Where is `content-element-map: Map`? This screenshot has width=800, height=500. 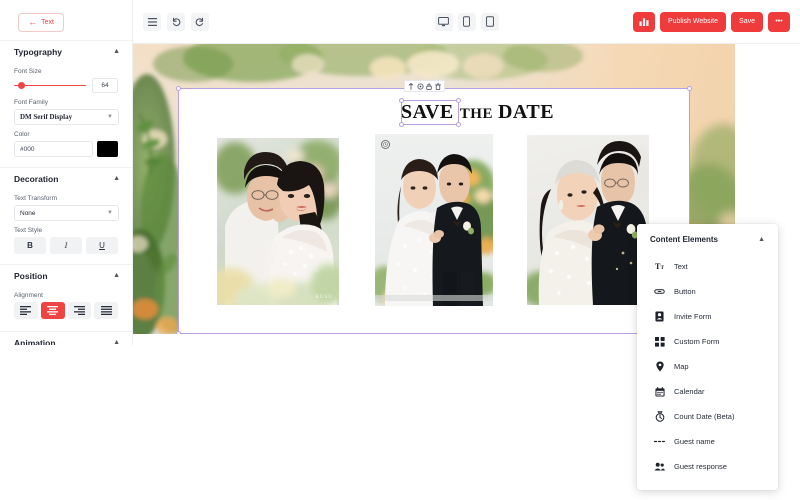
content-element-map: Map is located at coordinates (707, 366).